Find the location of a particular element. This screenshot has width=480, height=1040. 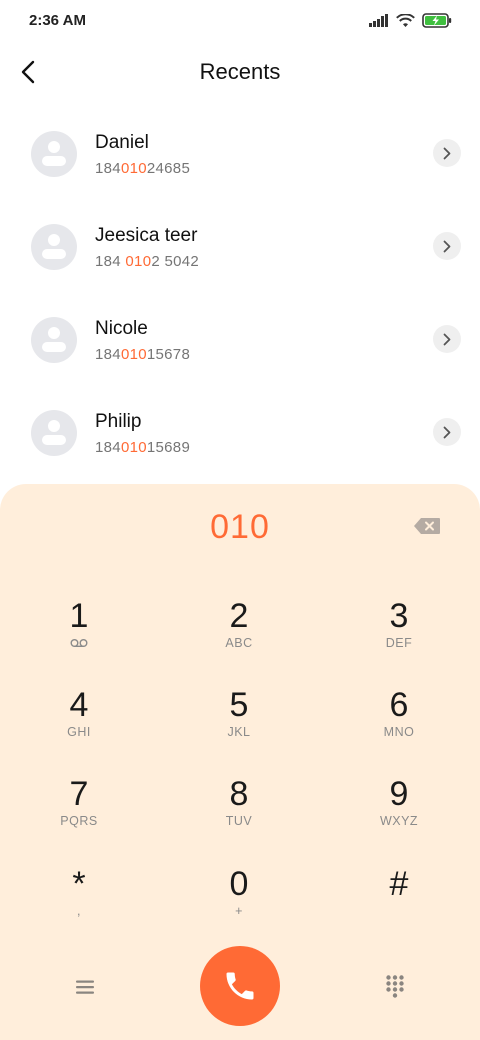

contact-number: 18401024685 is located at coordinates (143, 168).